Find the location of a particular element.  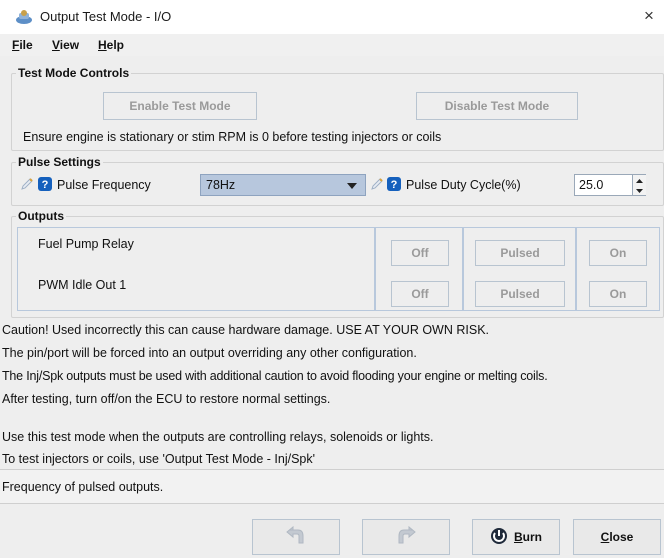

menu-file: File is located at coordinates (22, 45).